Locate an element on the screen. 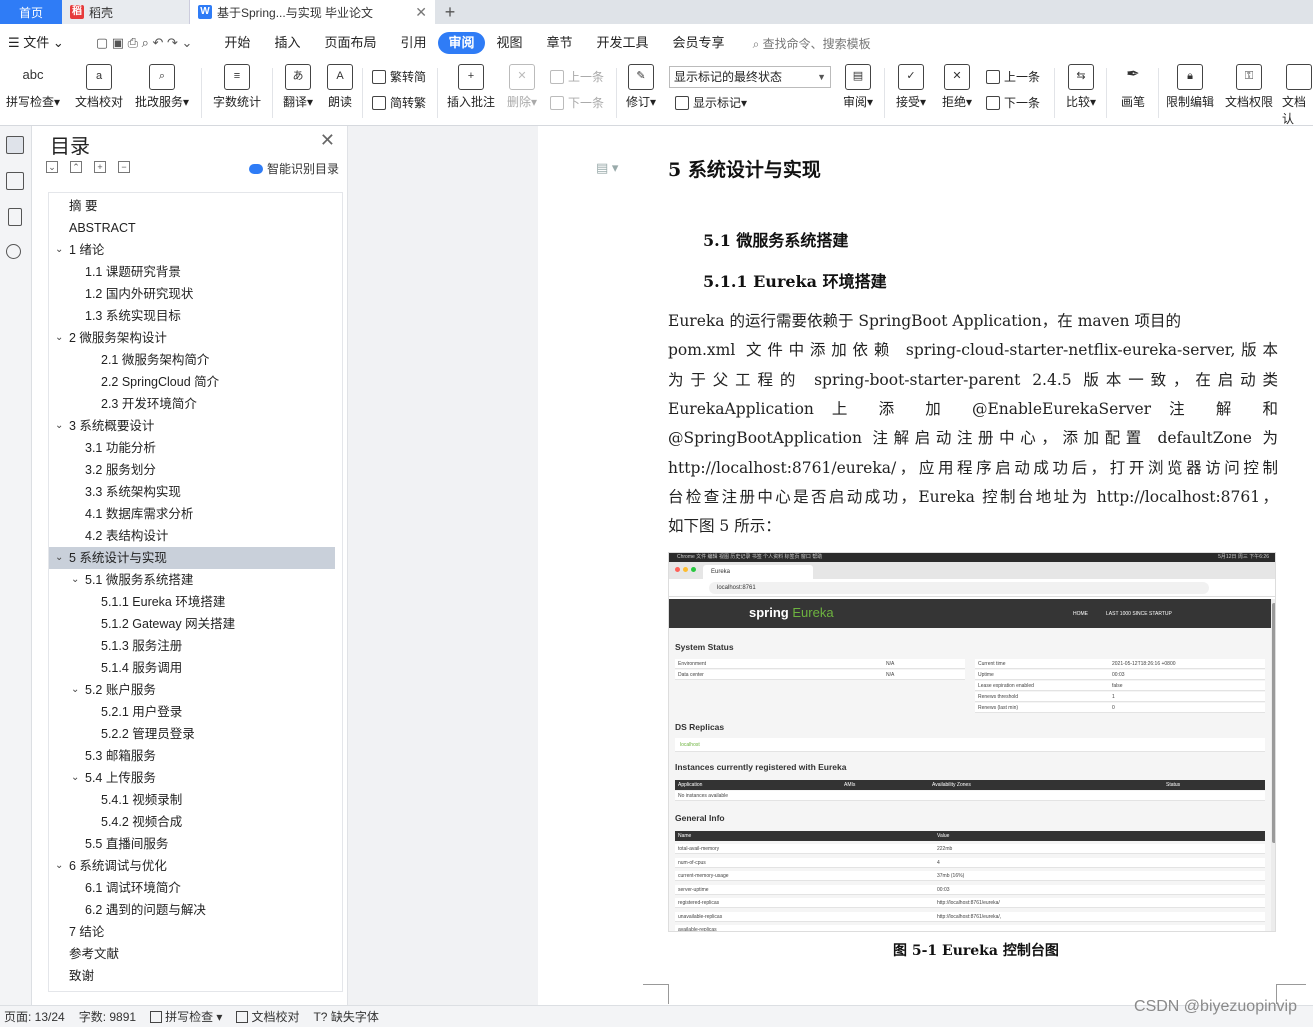 This screenshot has width=1313, height=1027. batch-service-button: ⌕ 批改服务▾ is located at coordinates (162, 87).